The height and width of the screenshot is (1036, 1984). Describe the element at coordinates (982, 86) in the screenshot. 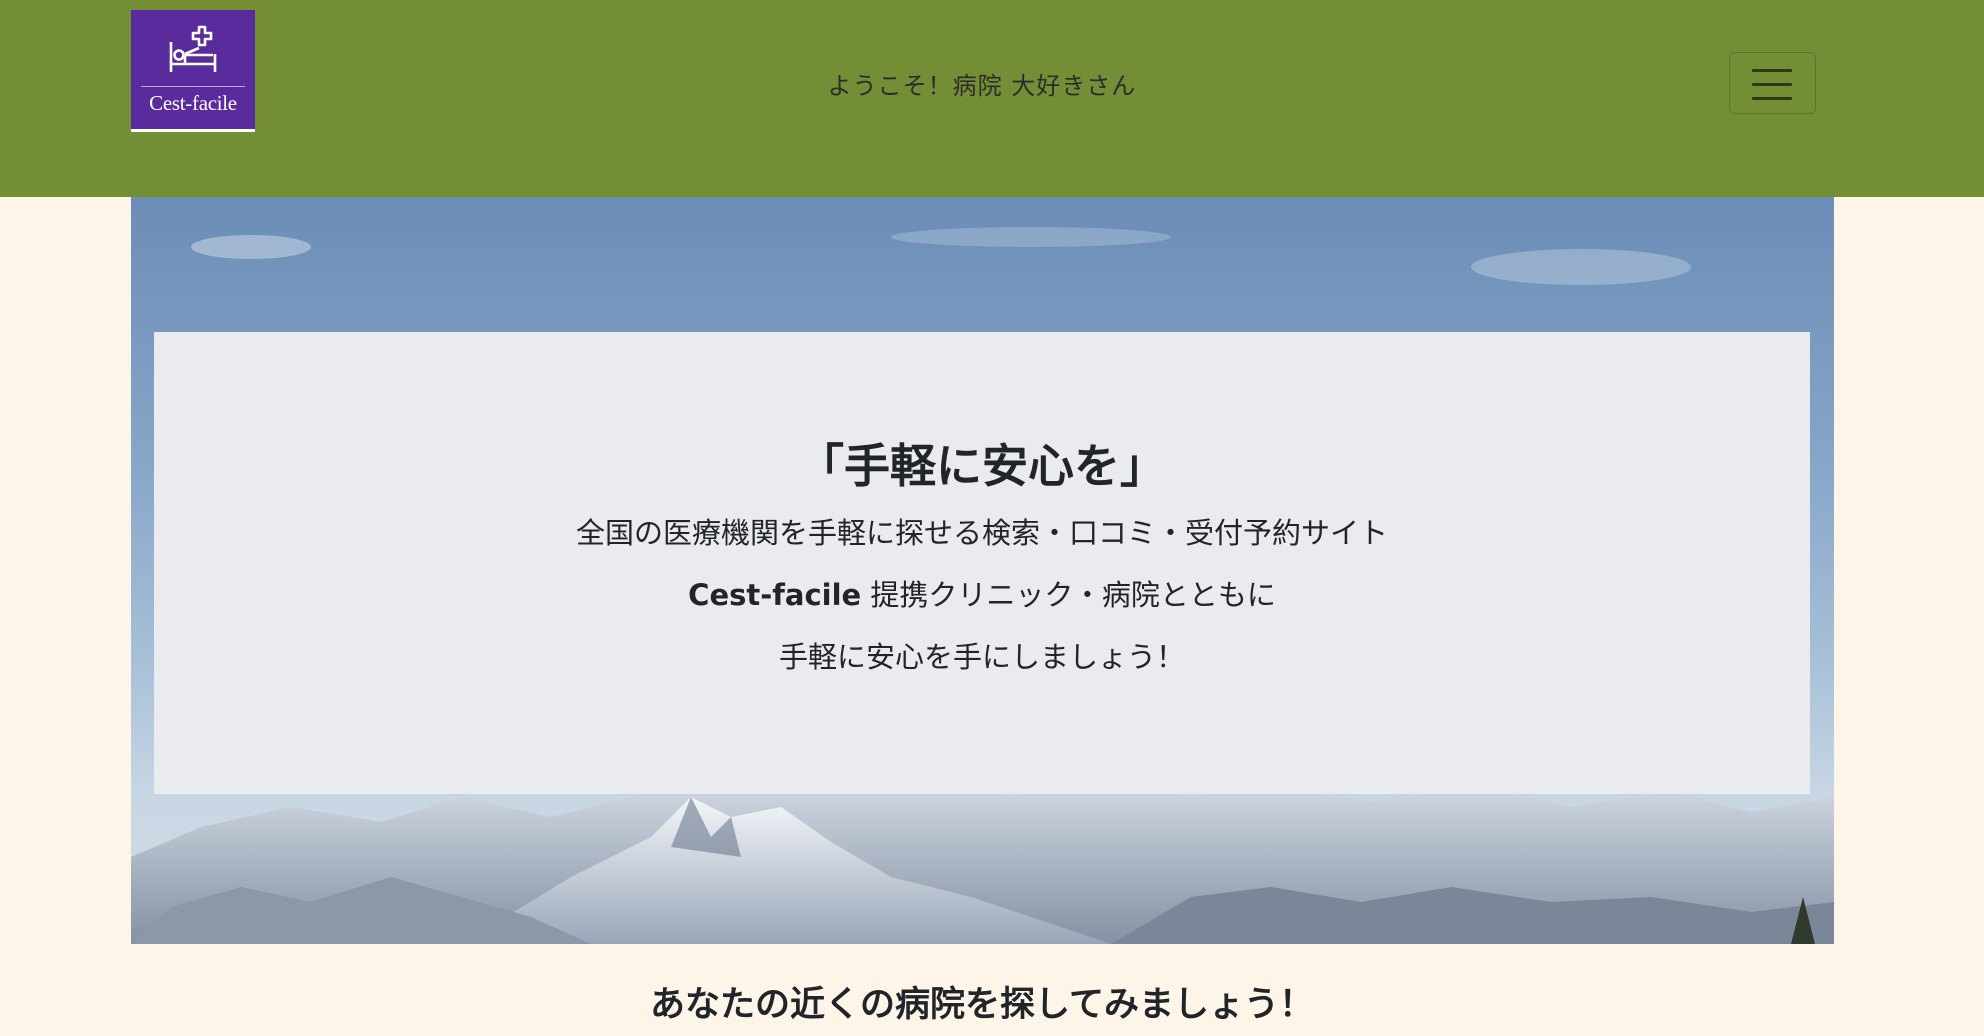

I see `welcome-message: ようこそ！病院 大好きさん` at that location.